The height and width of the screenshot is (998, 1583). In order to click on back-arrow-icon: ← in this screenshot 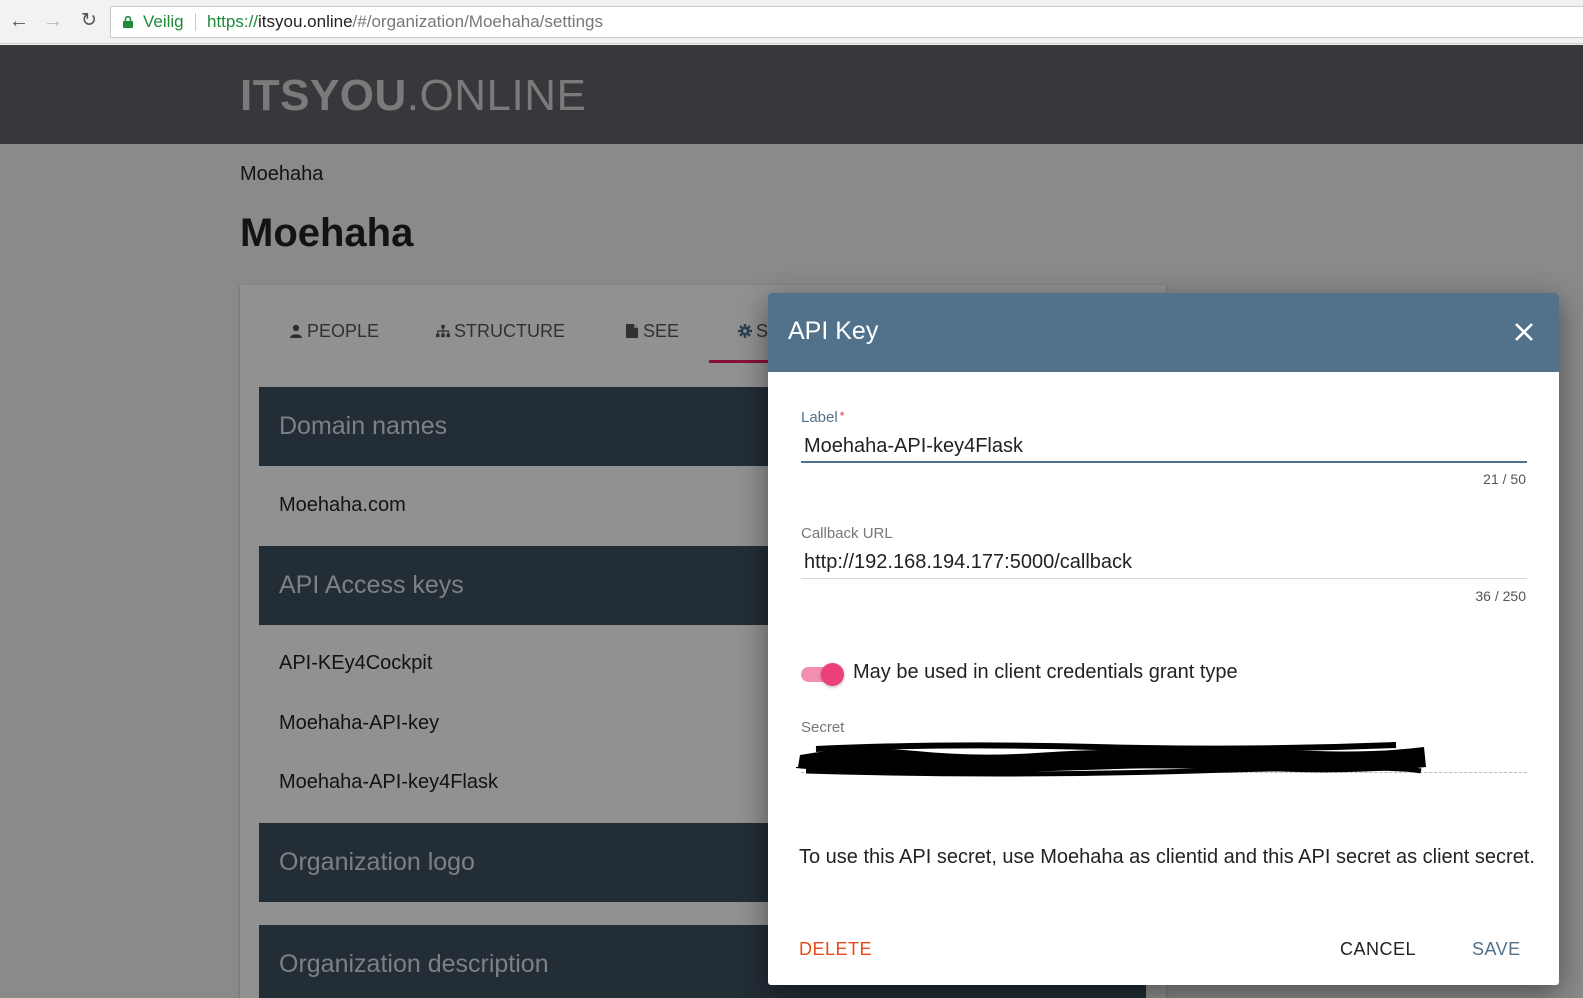, I will do `click(19, 21)`.